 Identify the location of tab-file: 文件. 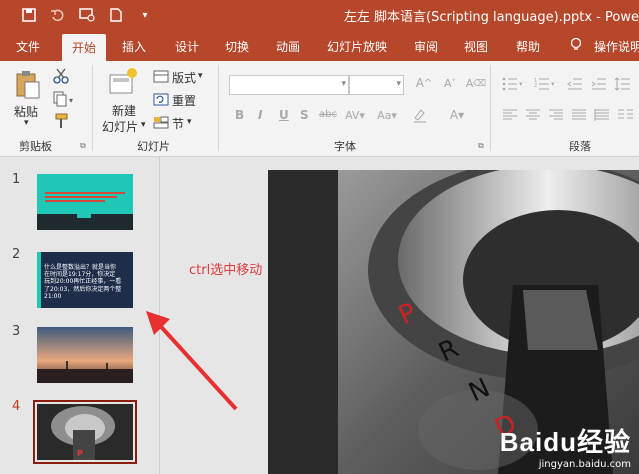
(28, 46).